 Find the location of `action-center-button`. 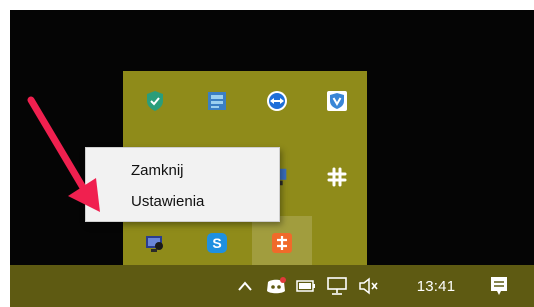

action-center-button is located at coordinates (499, 286).